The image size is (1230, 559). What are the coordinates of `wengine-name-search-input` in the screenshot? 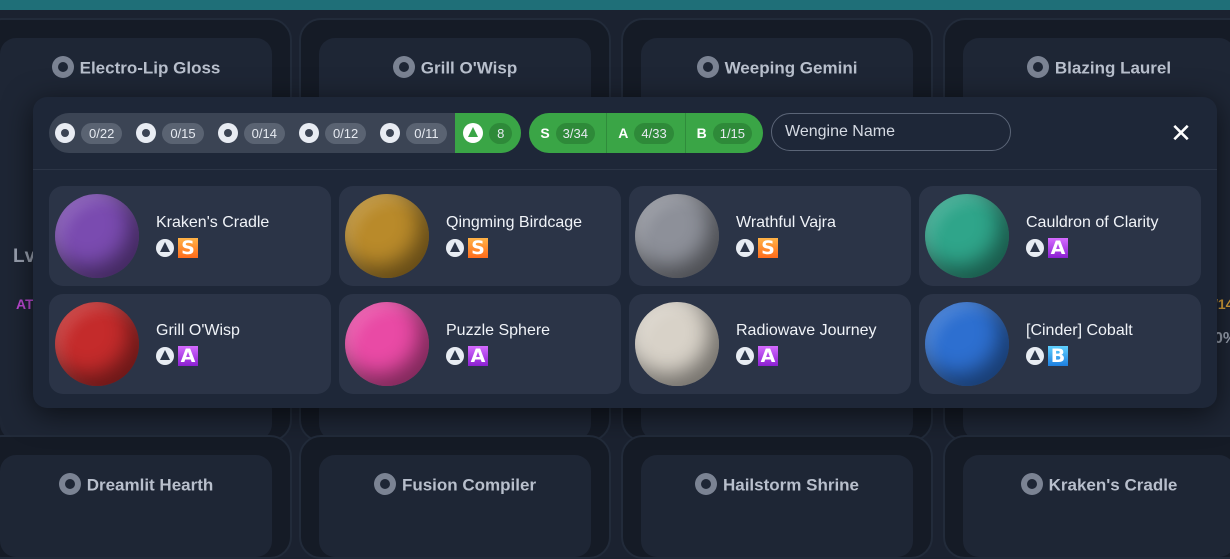 It's located at (891, 132).